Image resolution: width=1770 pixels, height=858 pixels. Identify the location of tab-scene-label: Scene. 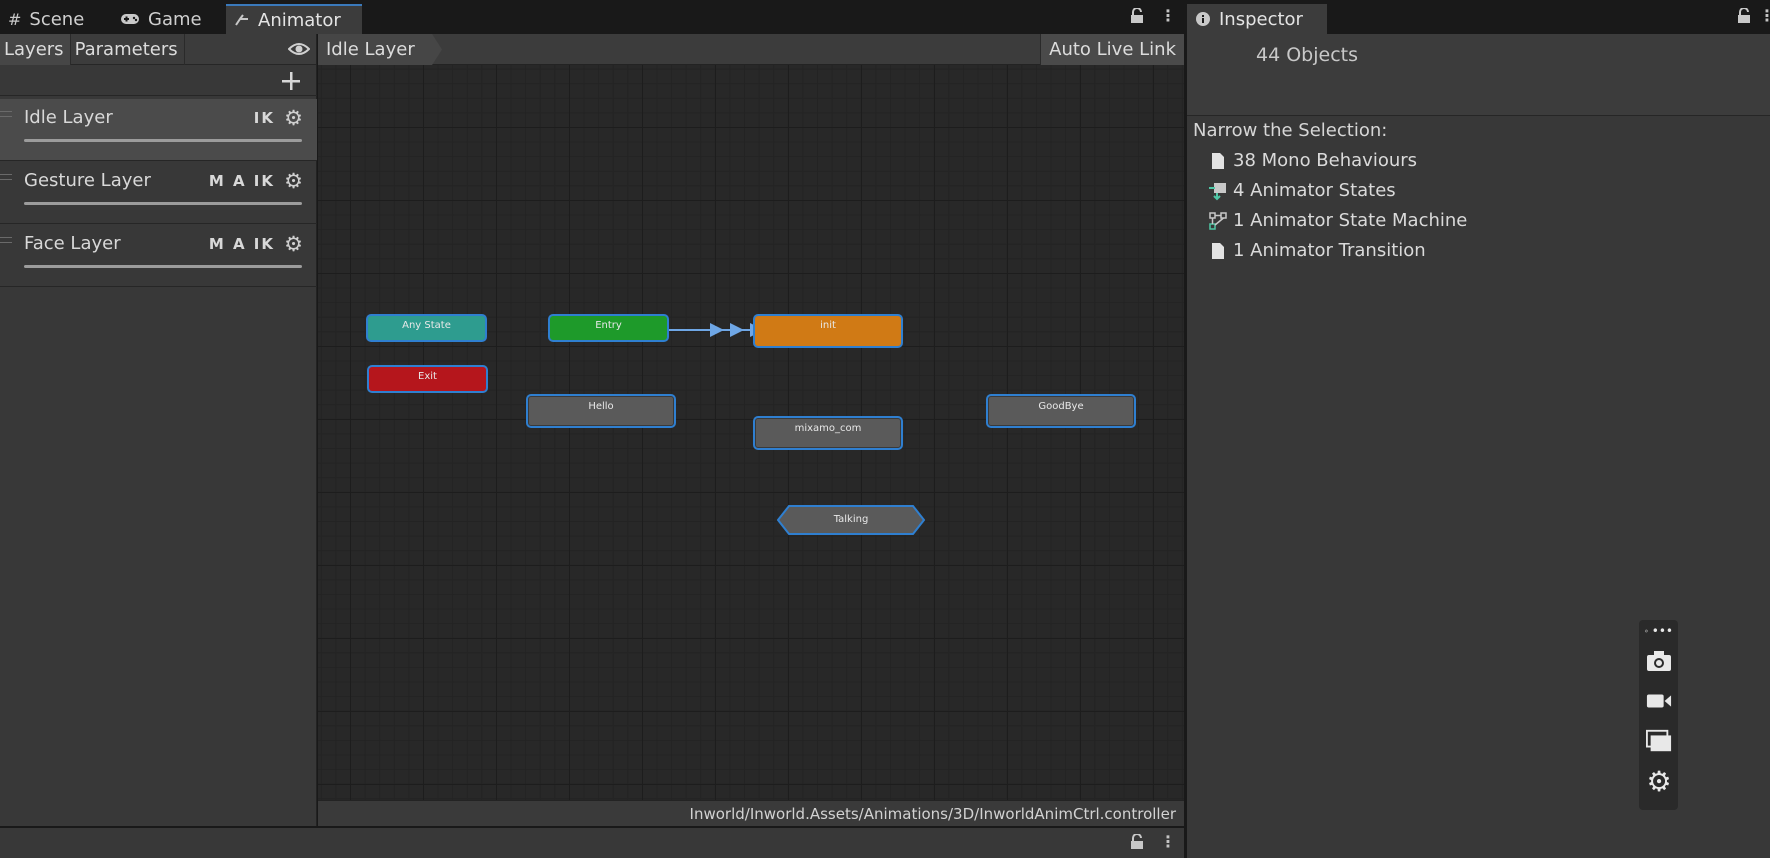
(57, 19).